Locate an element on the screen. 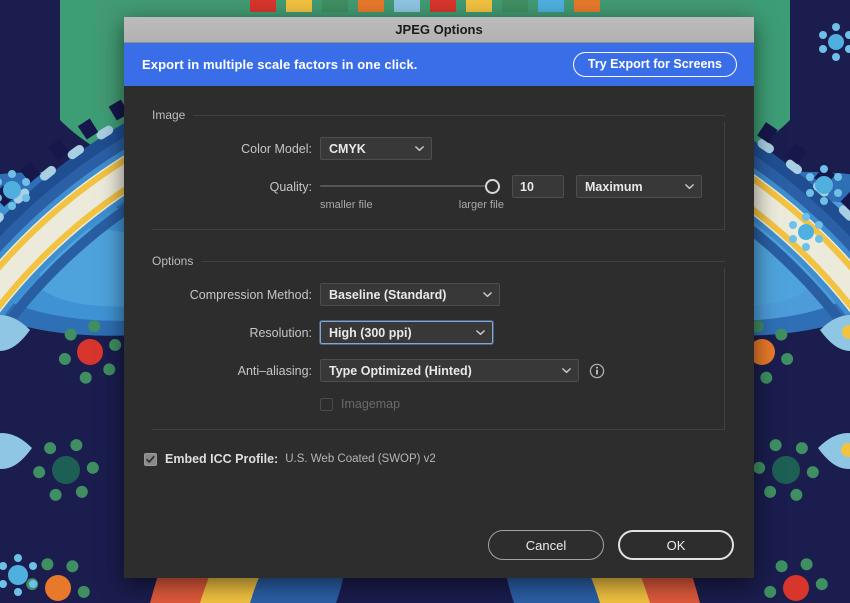  compression-method-value: Baseline (Standard) is located at coordinates (388, 294).